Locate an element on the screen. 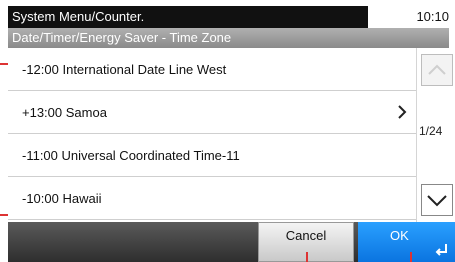 Image resolution: width=455 pixels, height=262 pixels. scroll-up-button is located at coordinates (437, 70).